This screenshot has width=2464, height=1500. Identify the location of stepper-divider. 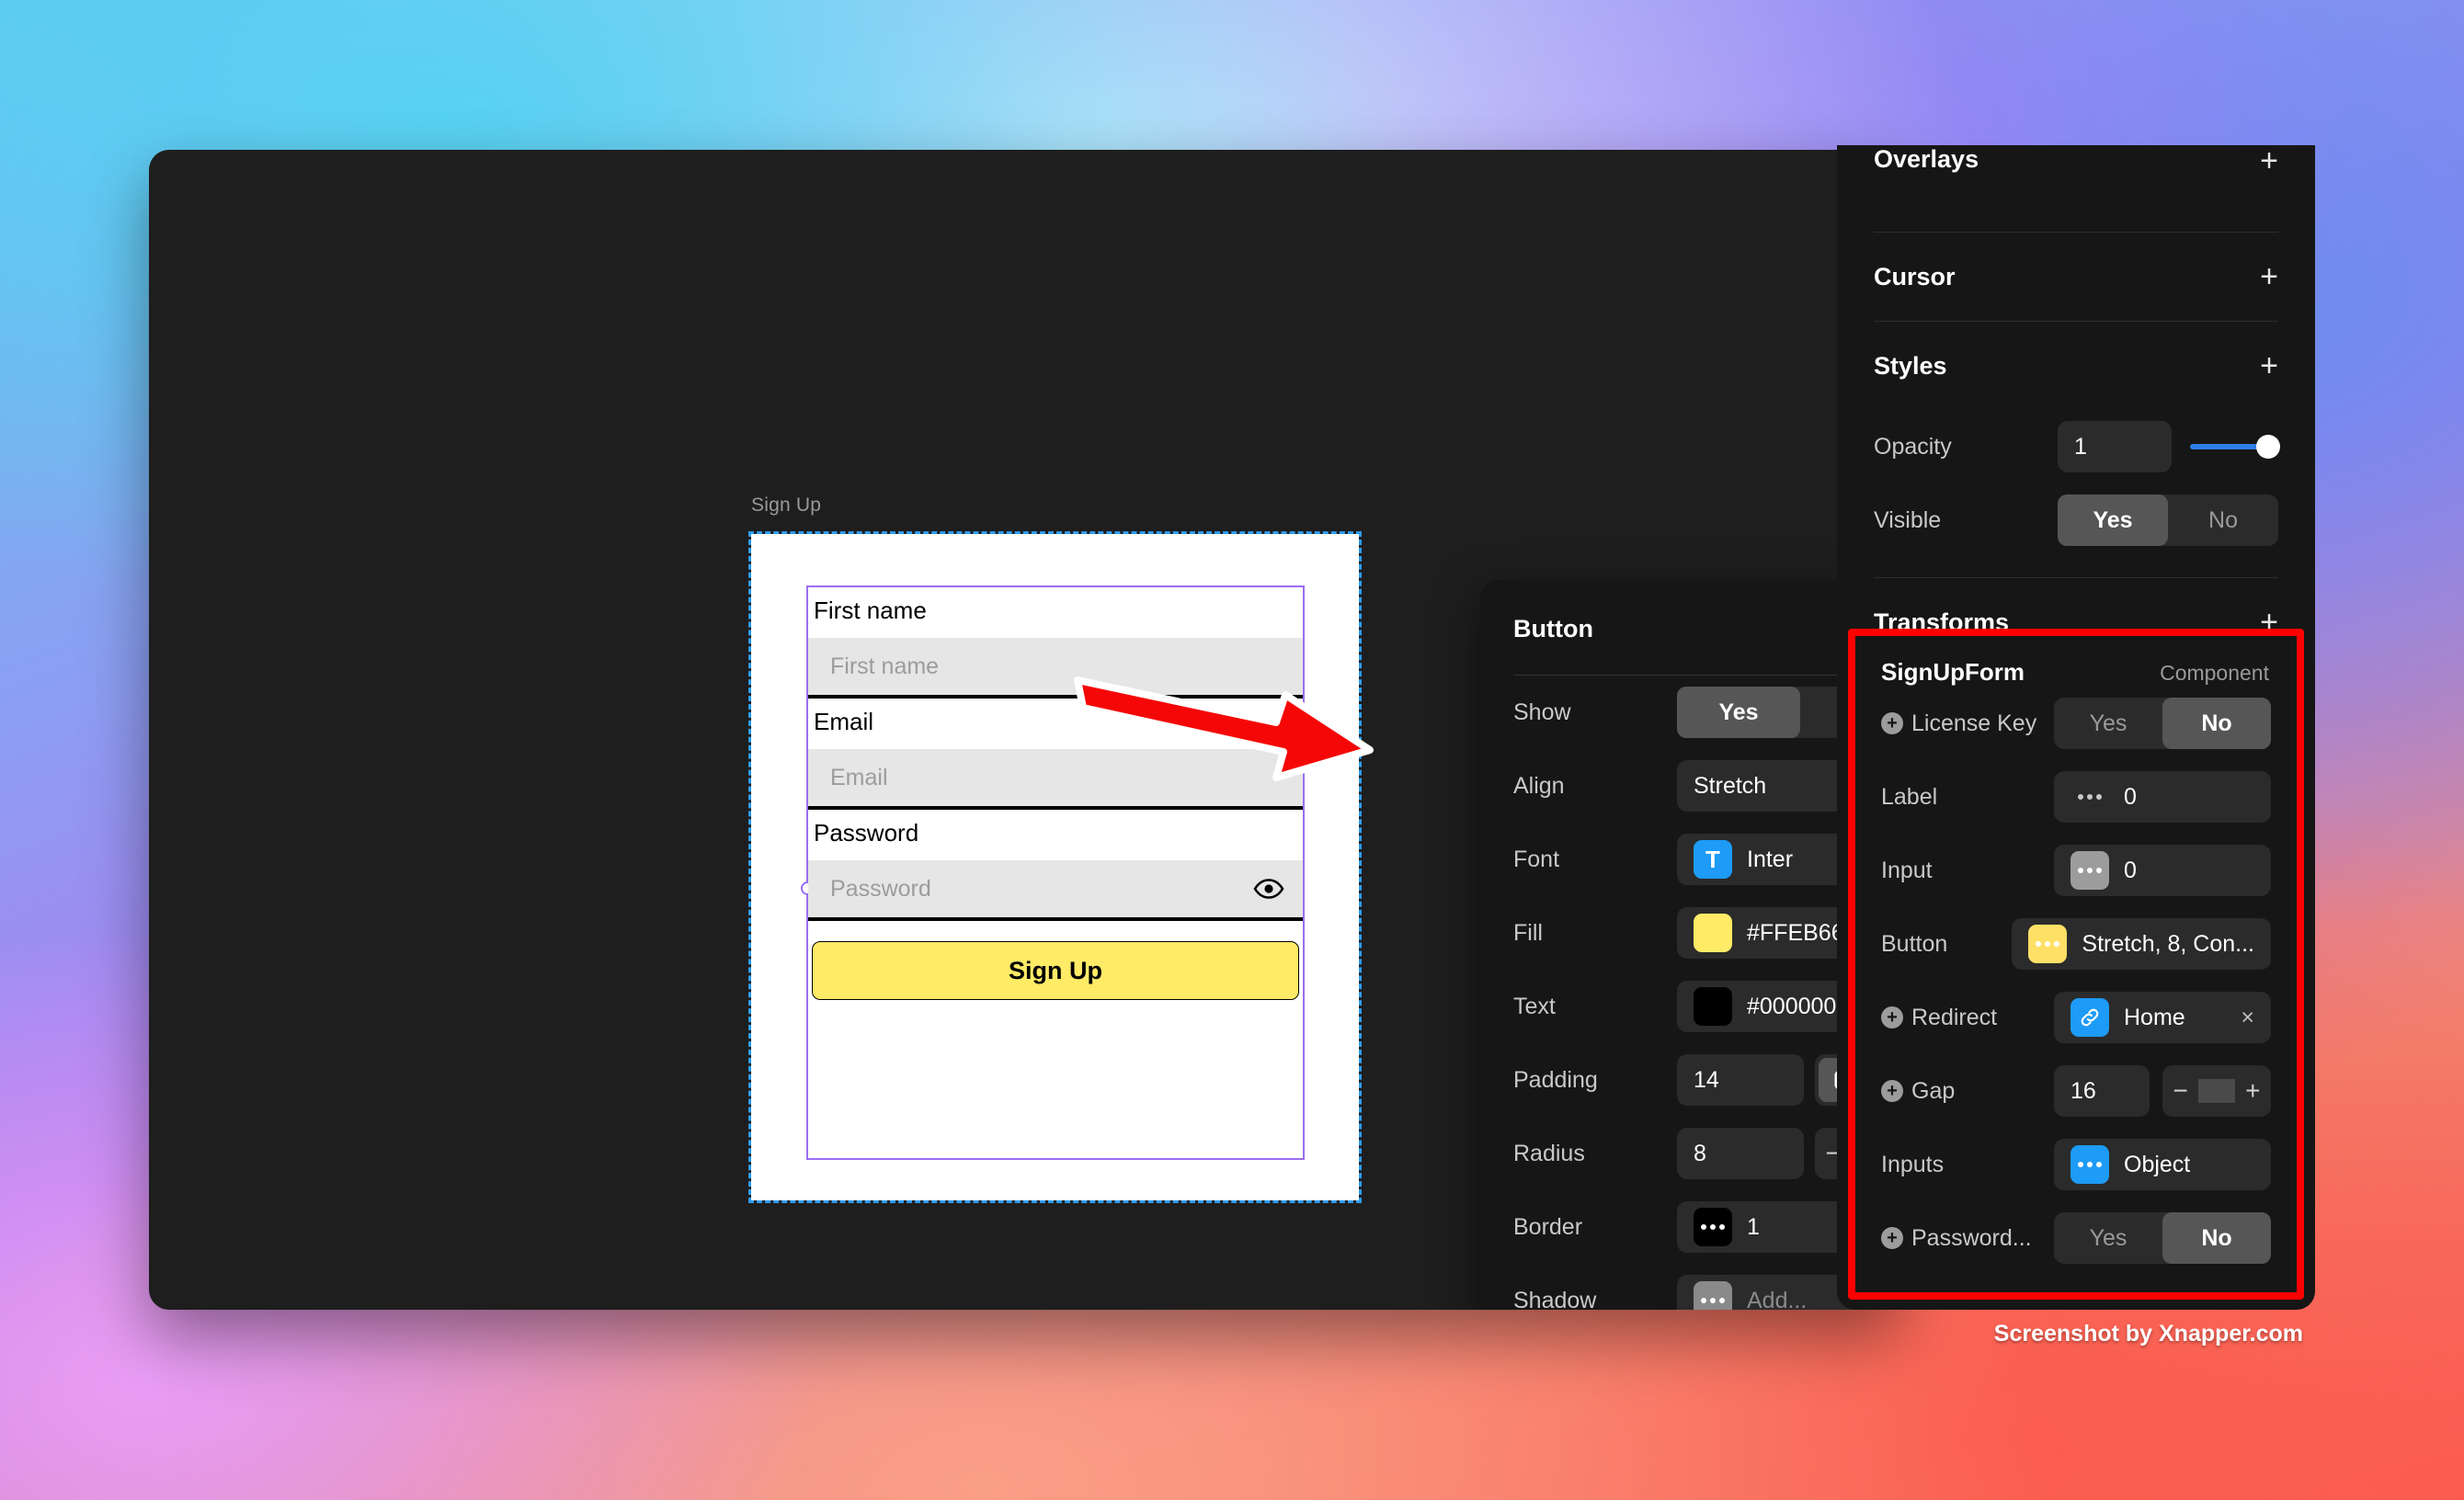
(2216, 1091).